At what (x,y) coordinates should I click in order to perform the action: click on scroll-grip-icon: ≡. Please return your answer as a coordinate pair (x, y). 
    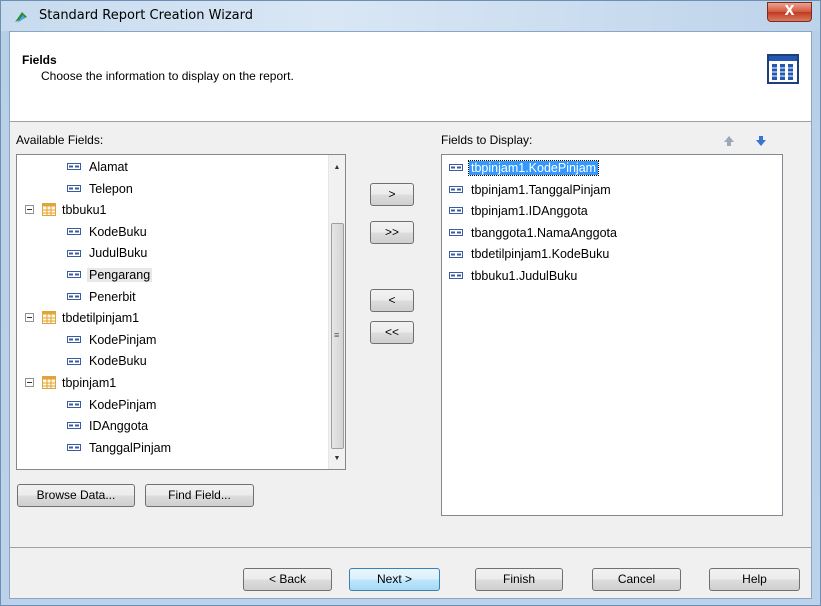
    Looking at the image, I should click on (337, 335).